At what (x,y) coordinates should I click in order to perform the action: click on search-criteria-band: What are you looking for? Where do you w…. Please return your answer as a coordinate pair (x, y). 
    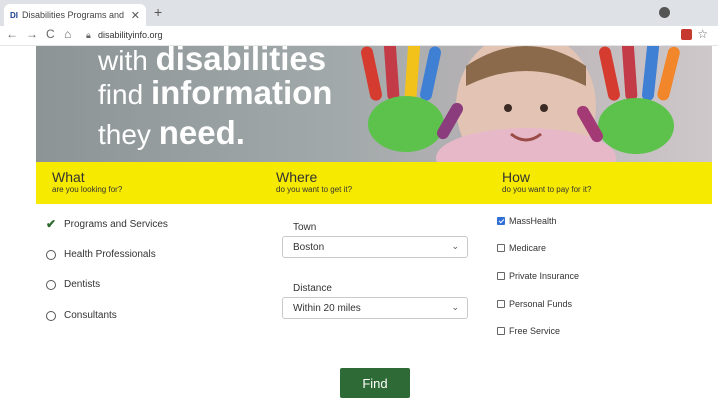
    Looking at the image, I should click on (374, 183).